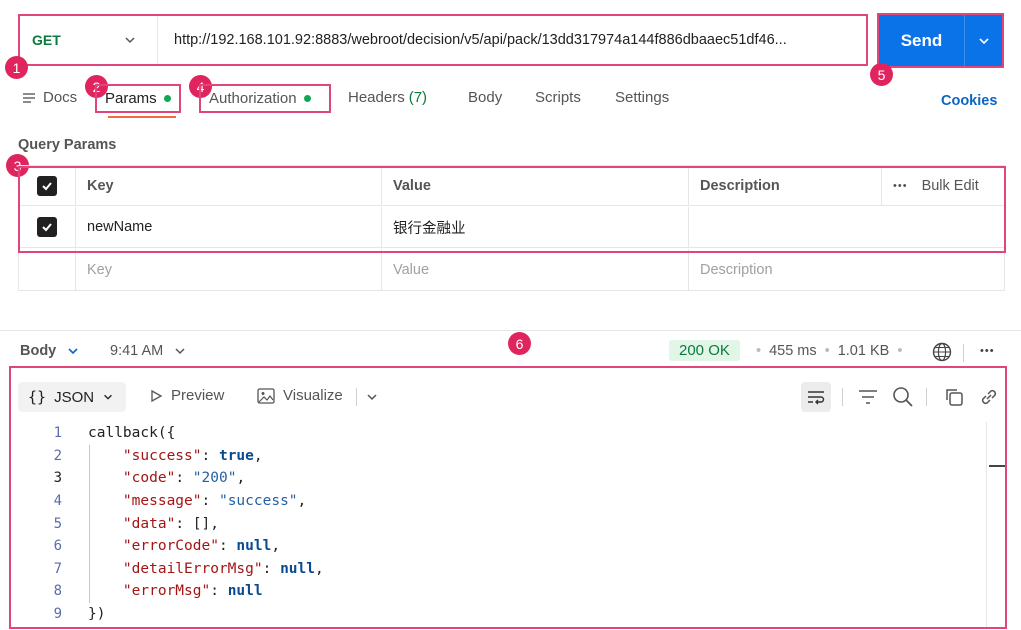  What do you see at coordinates (142, 117) in the screenshot?
I see `active-tab-indicator` at bounding box center [142, 117].